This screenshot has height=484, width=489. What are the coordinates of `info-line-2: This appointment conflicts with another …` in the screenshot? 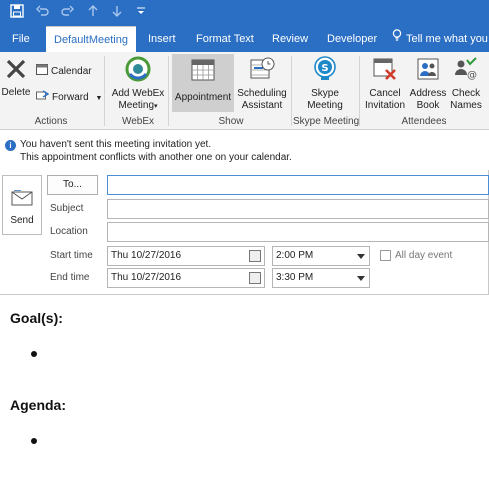 It's located at (156, 157).